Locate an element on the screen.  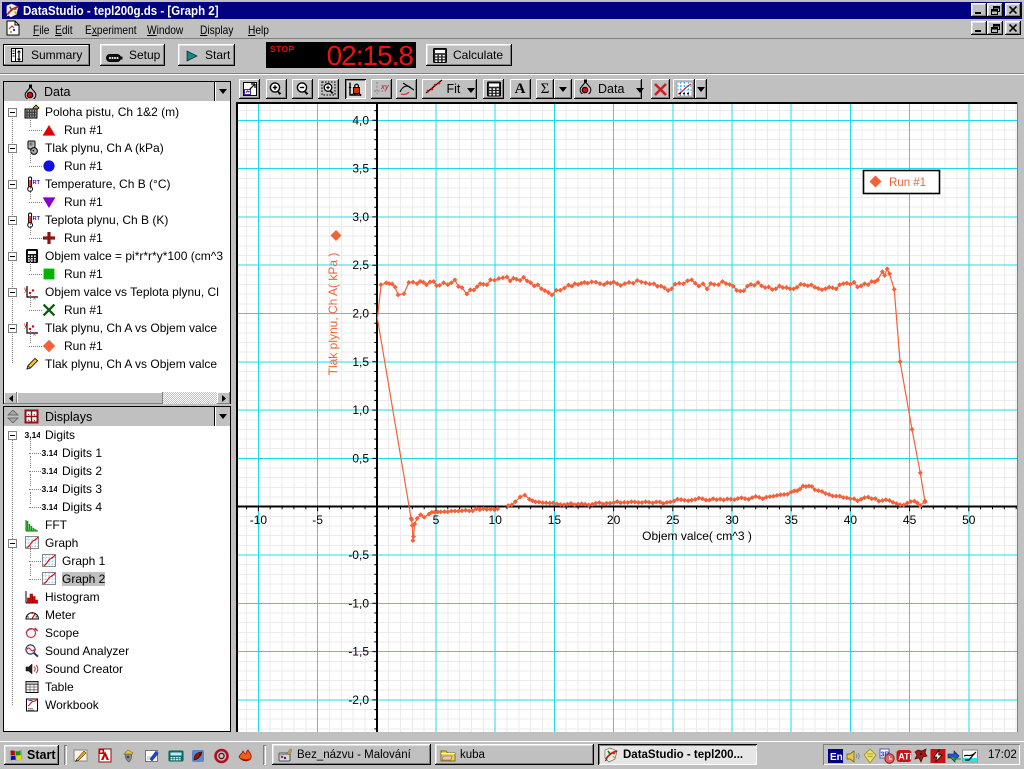
svg-text: 5 is located at coordinates (436, 520).